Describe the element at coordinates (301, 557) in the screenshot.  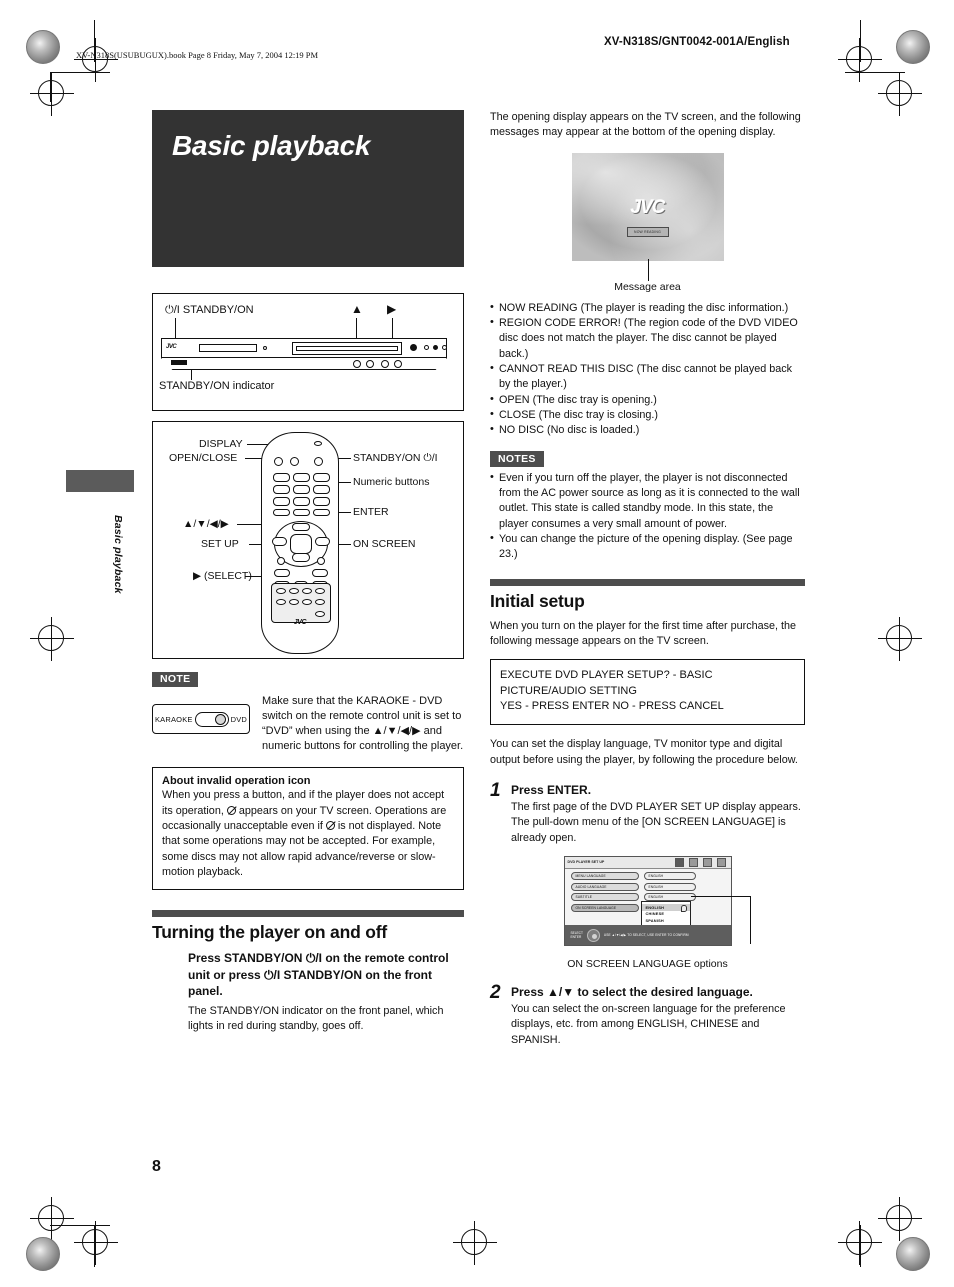
I see `remote-arrow-down` at that location.